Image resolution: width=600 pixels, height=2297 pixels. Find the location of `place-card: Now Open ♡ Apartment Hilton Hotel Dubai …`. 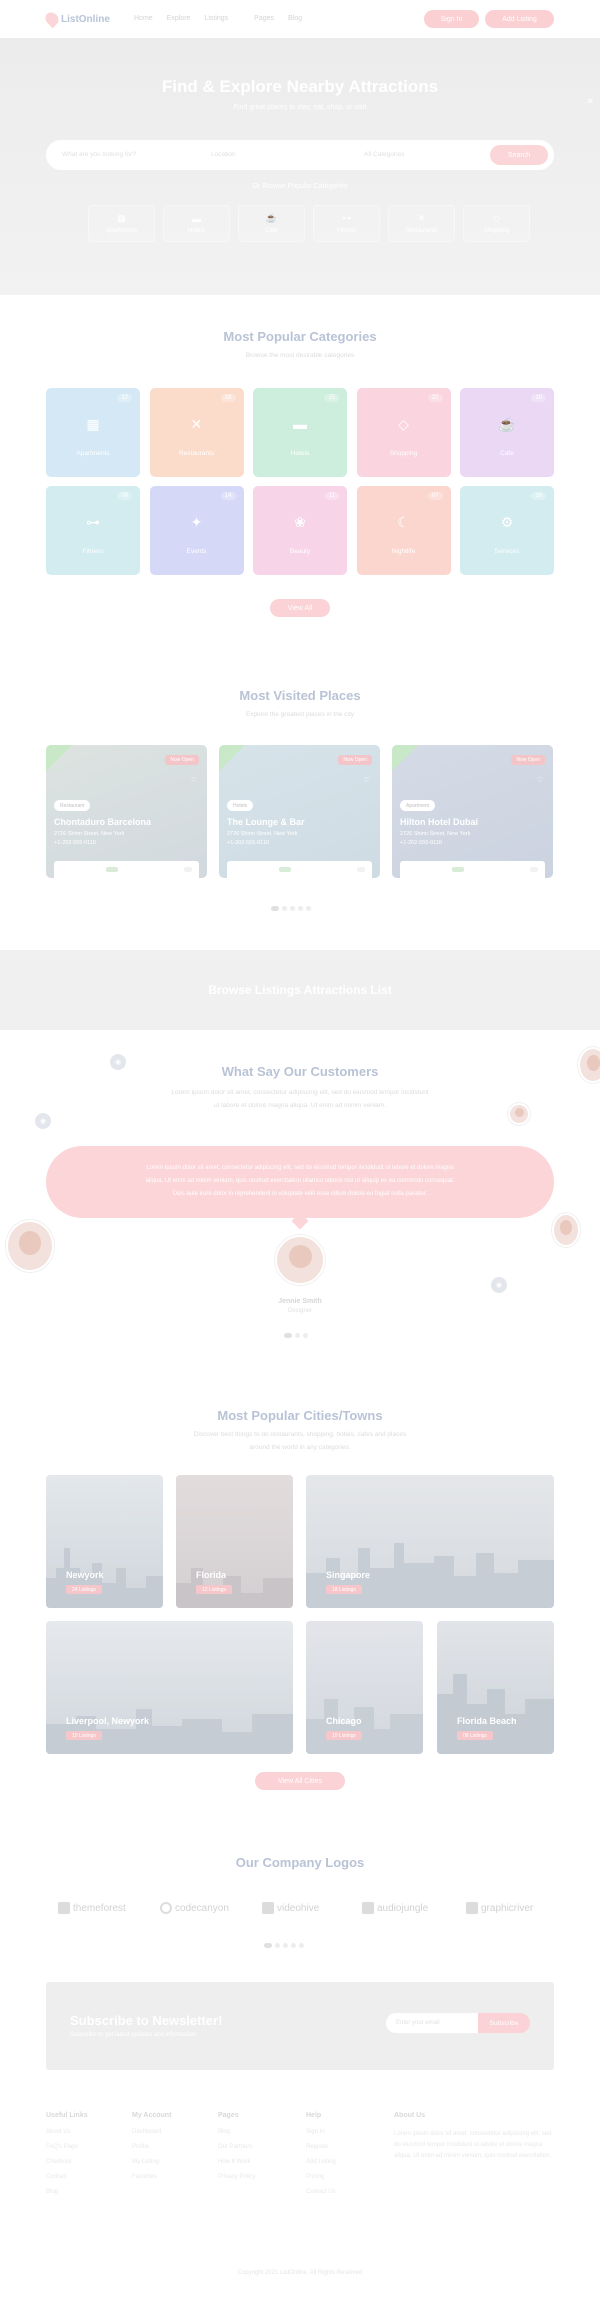

place-card: Now Open ♡ Apartment Hilton Hotel Dubai … is located at coordinates (472, 811).